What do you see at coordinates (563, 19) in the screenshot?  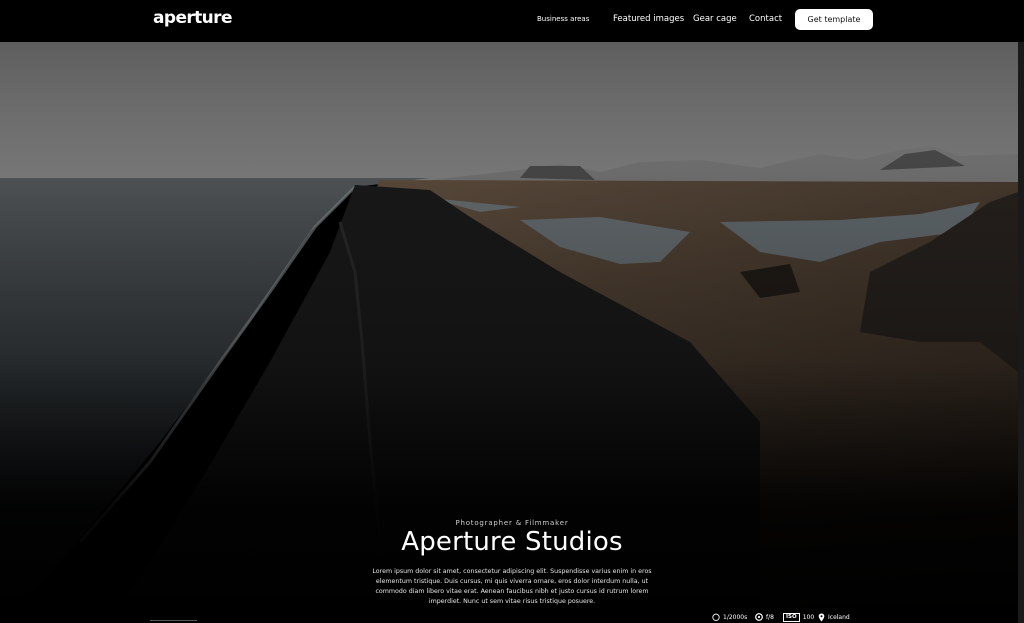 I see `nav-link-business-areas: Business areas` at bounding box center [563, 19].